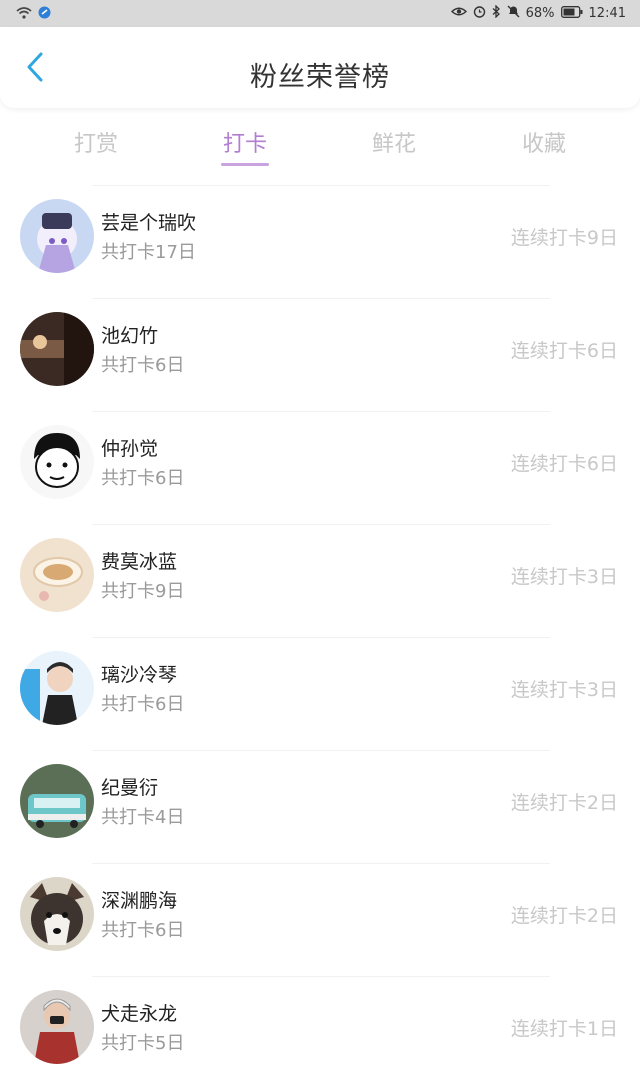 This screenshot has width=640, height=1089. I want to click on bluetooth-icon, so click(496, 13).